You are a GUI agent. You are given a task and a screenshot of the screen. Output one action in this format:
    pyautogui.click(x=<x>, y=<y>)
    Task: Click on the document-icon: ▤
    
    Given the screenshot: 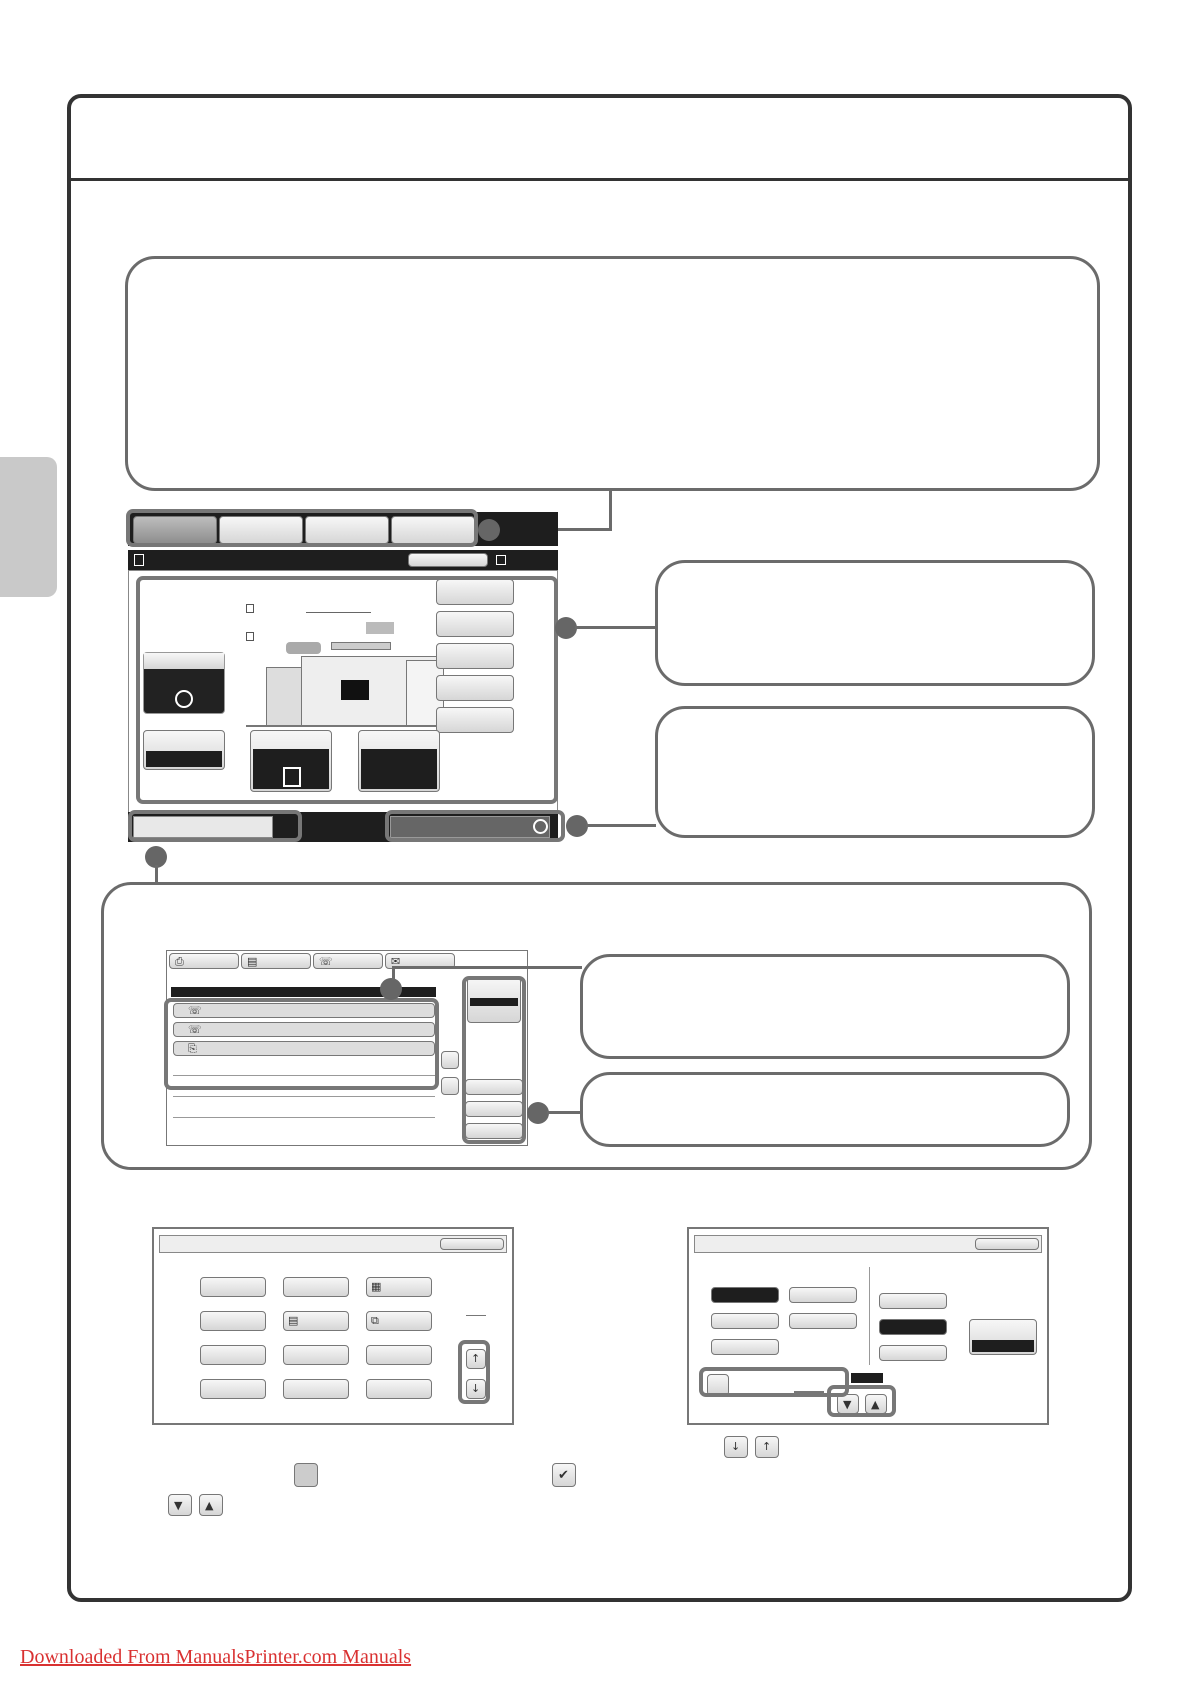 What is the action you would take?
    pyautogui.click(x=293, y=1320)
    